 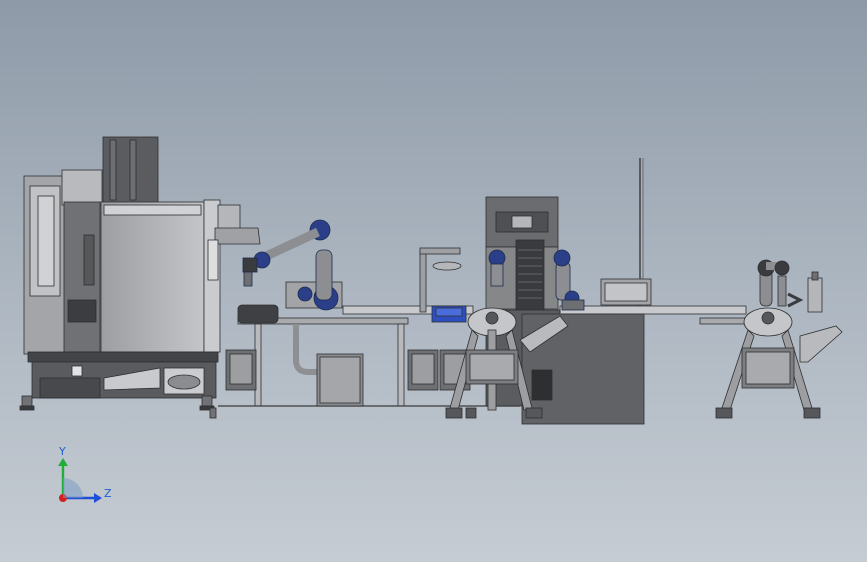 I want to click on y-axis-arrowhead, so click(x=63, y=462).